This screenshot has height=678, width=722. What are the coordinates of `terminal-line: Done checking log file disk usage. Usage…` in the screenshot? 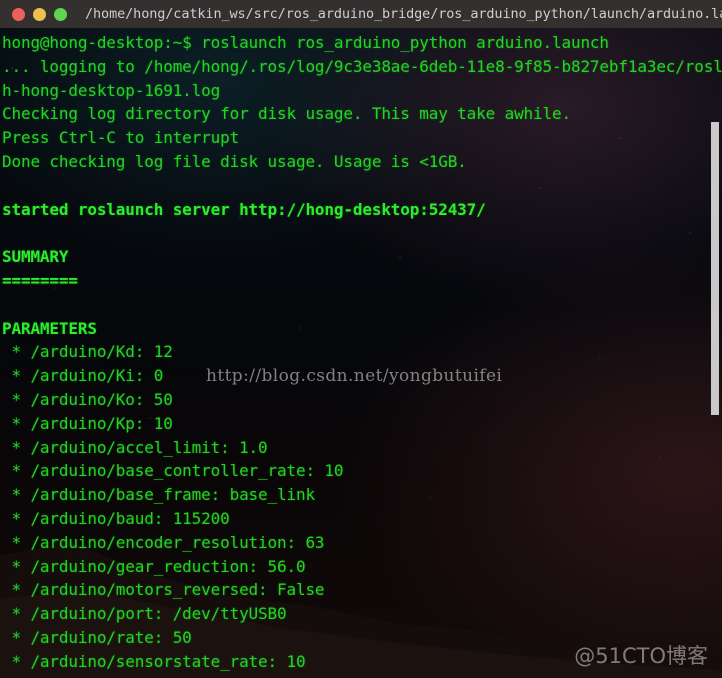 It's located at (234, 161).